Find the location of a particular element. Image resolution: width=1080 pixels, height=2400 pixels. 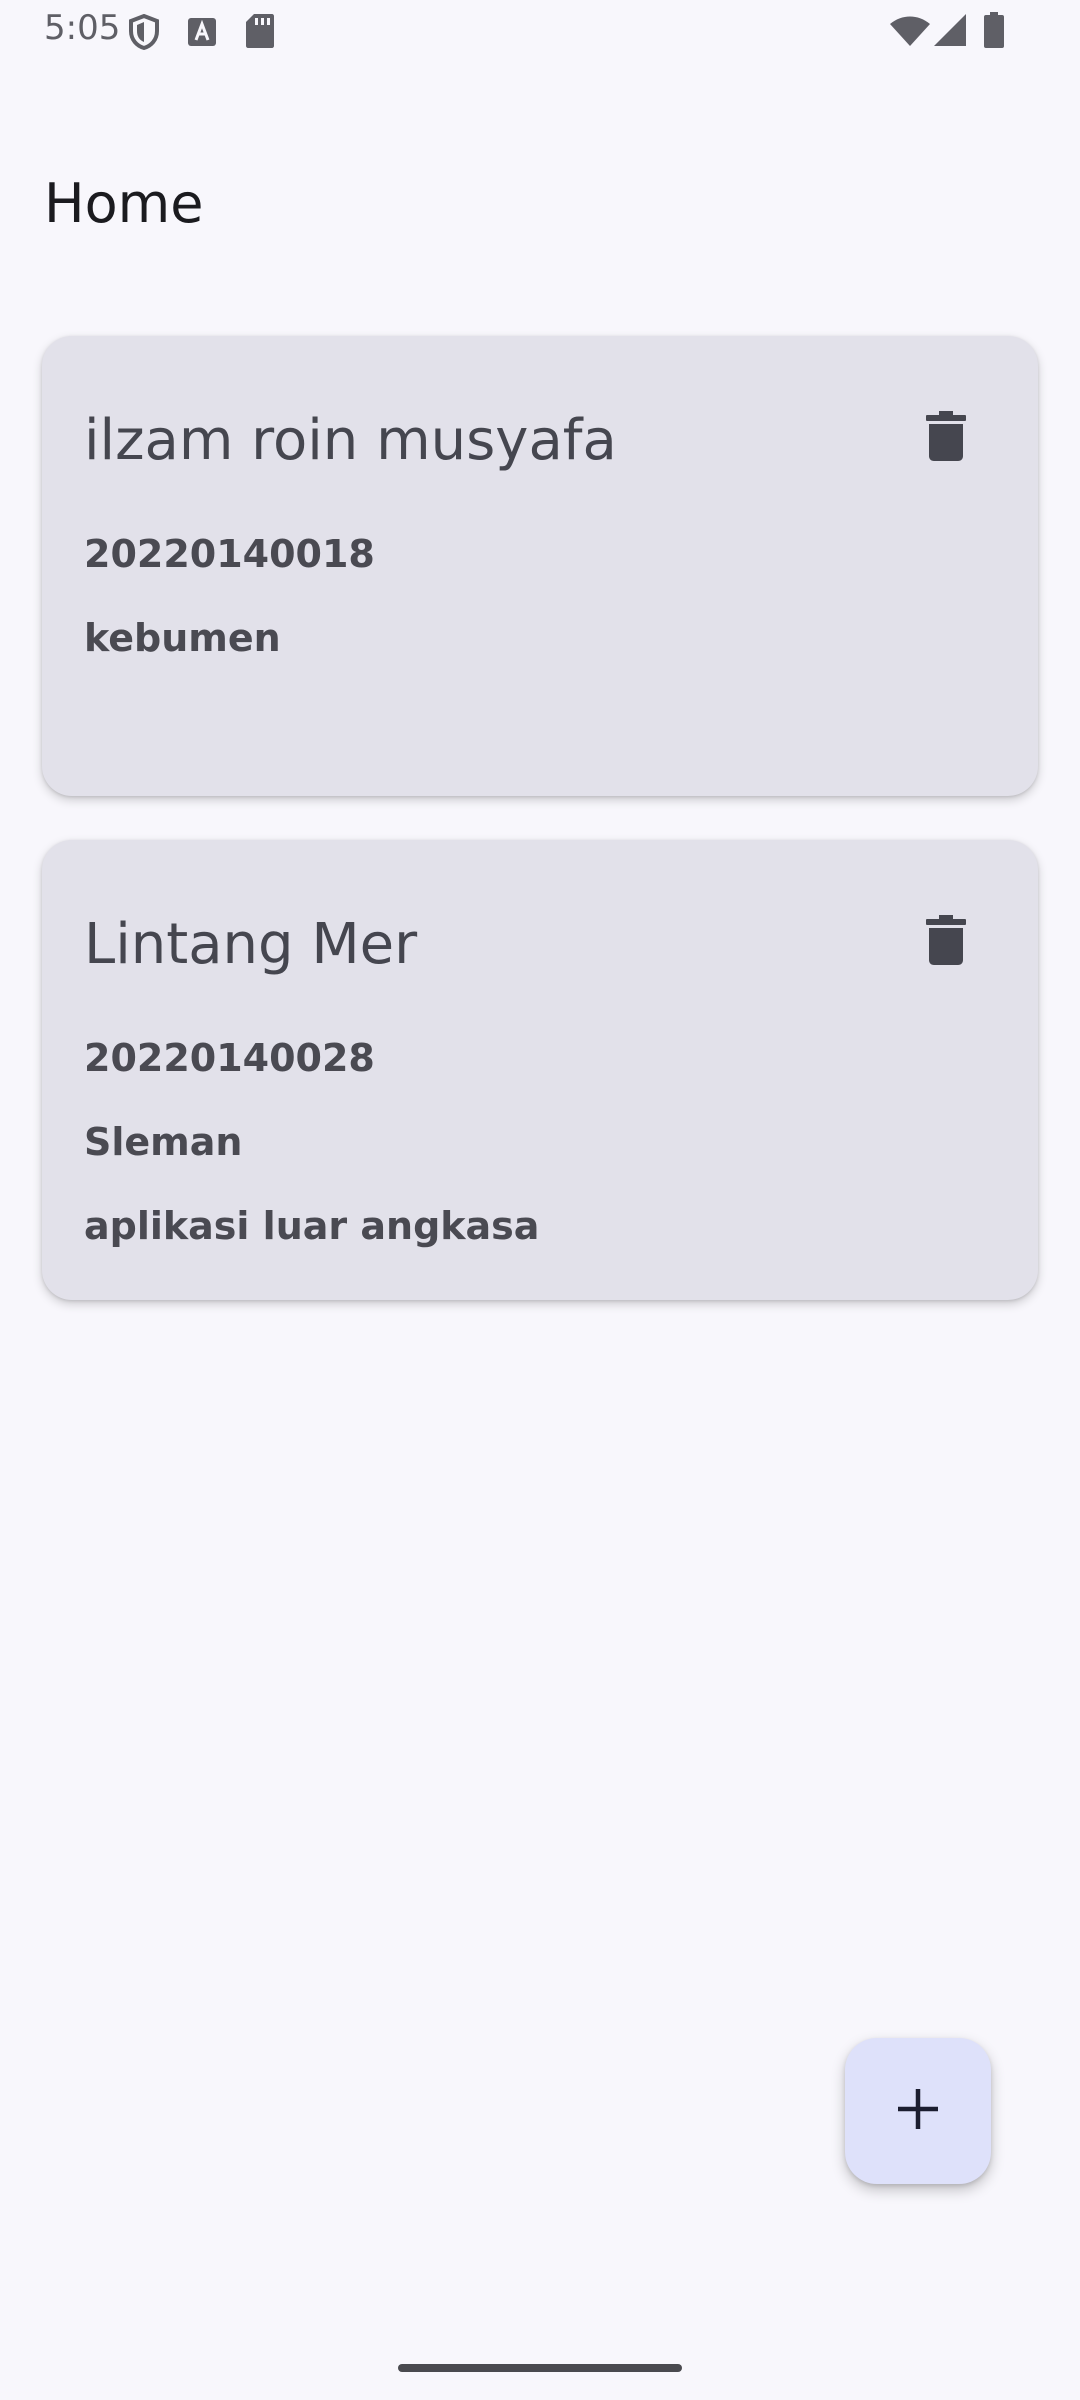

student-name: Lintang Mer is located at coordinates (251, 944).